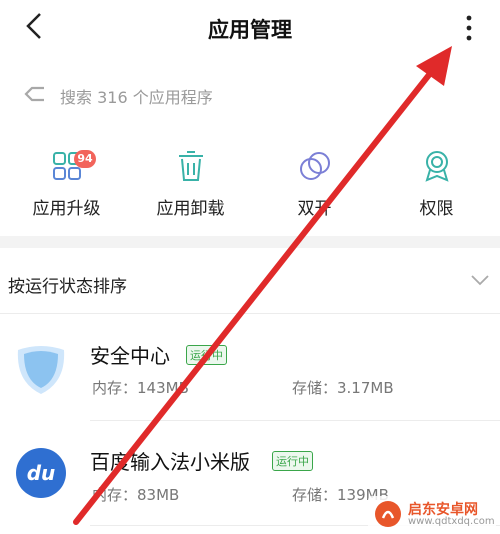 The image size is (500, 534). What do you see at coordinates (66, 209) in the screenshot?
I see `app-upgrade-label: 应用升级` at bounding box center [66, 209].